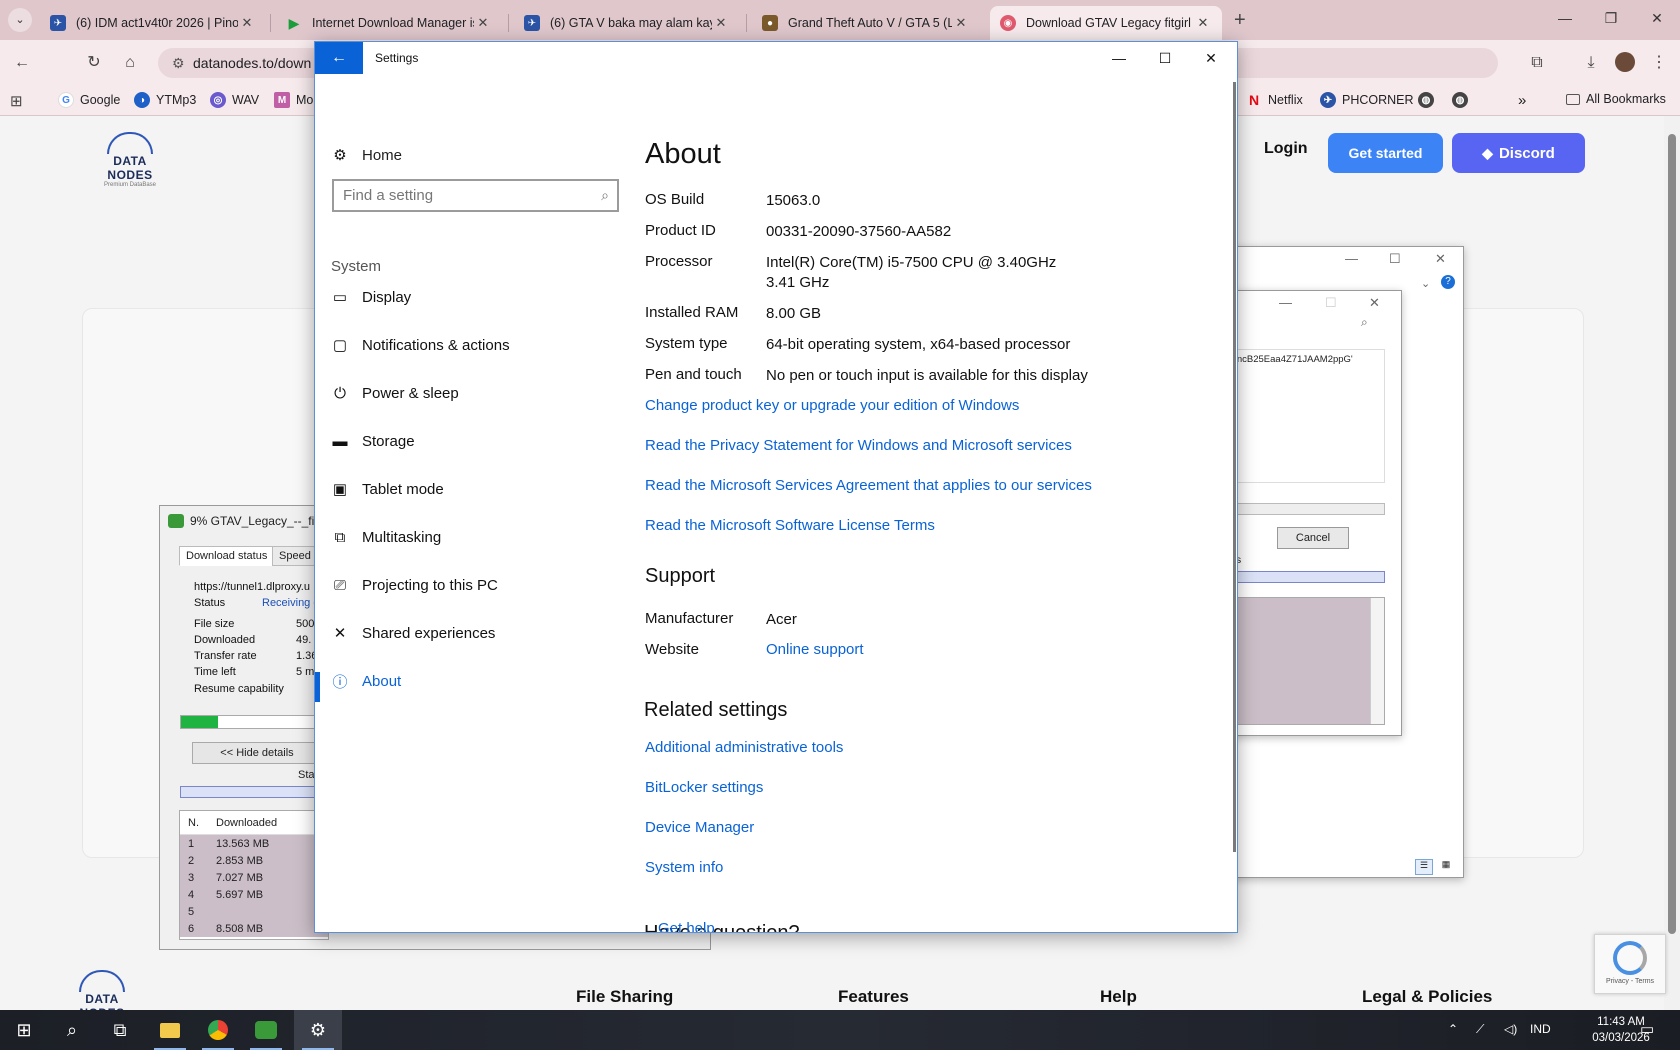 This screenshot has width=1680, height=1050. Describe the element at coordinates (1313, 538) in the screenshot. I see `cancel-button: Cancel` at that location.